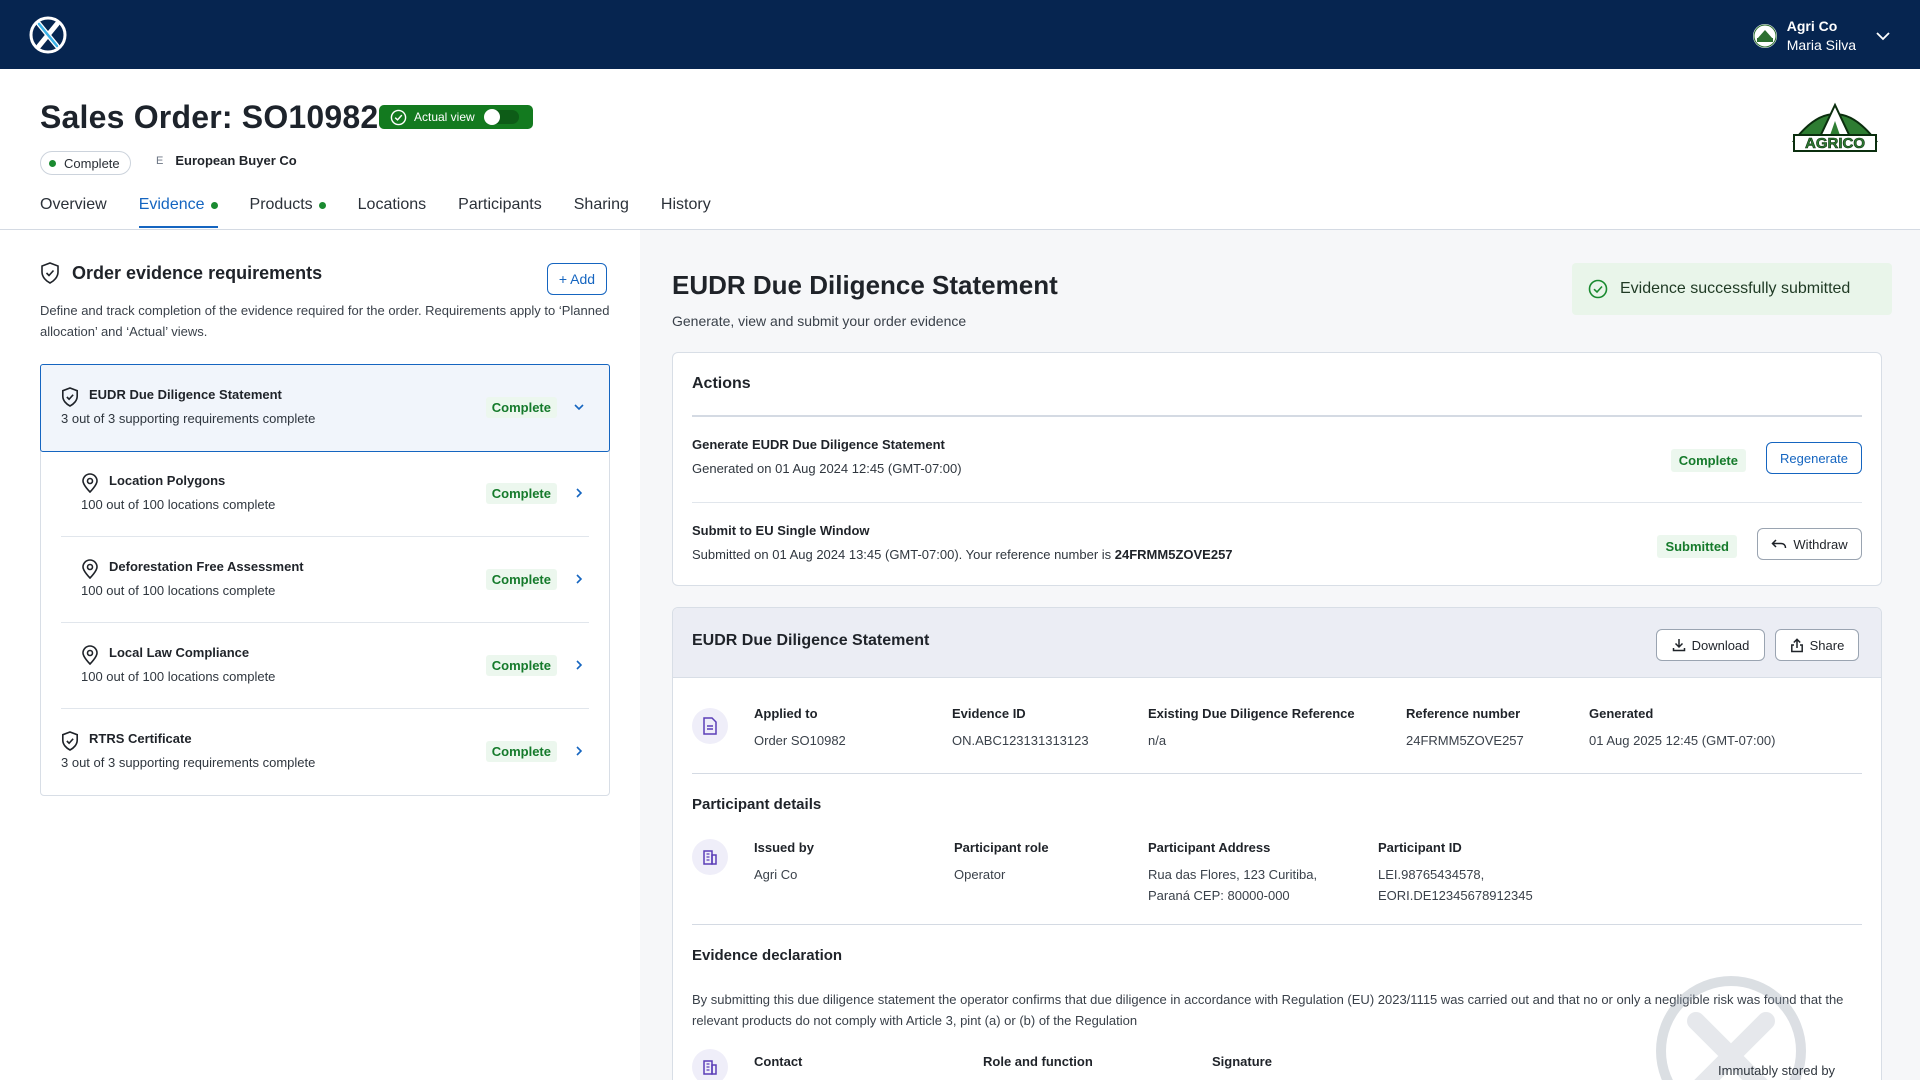 Image resolution: width=1920 pixels, height=1080 pixels. I want to click on field-value: Operator, so click(980, 874).